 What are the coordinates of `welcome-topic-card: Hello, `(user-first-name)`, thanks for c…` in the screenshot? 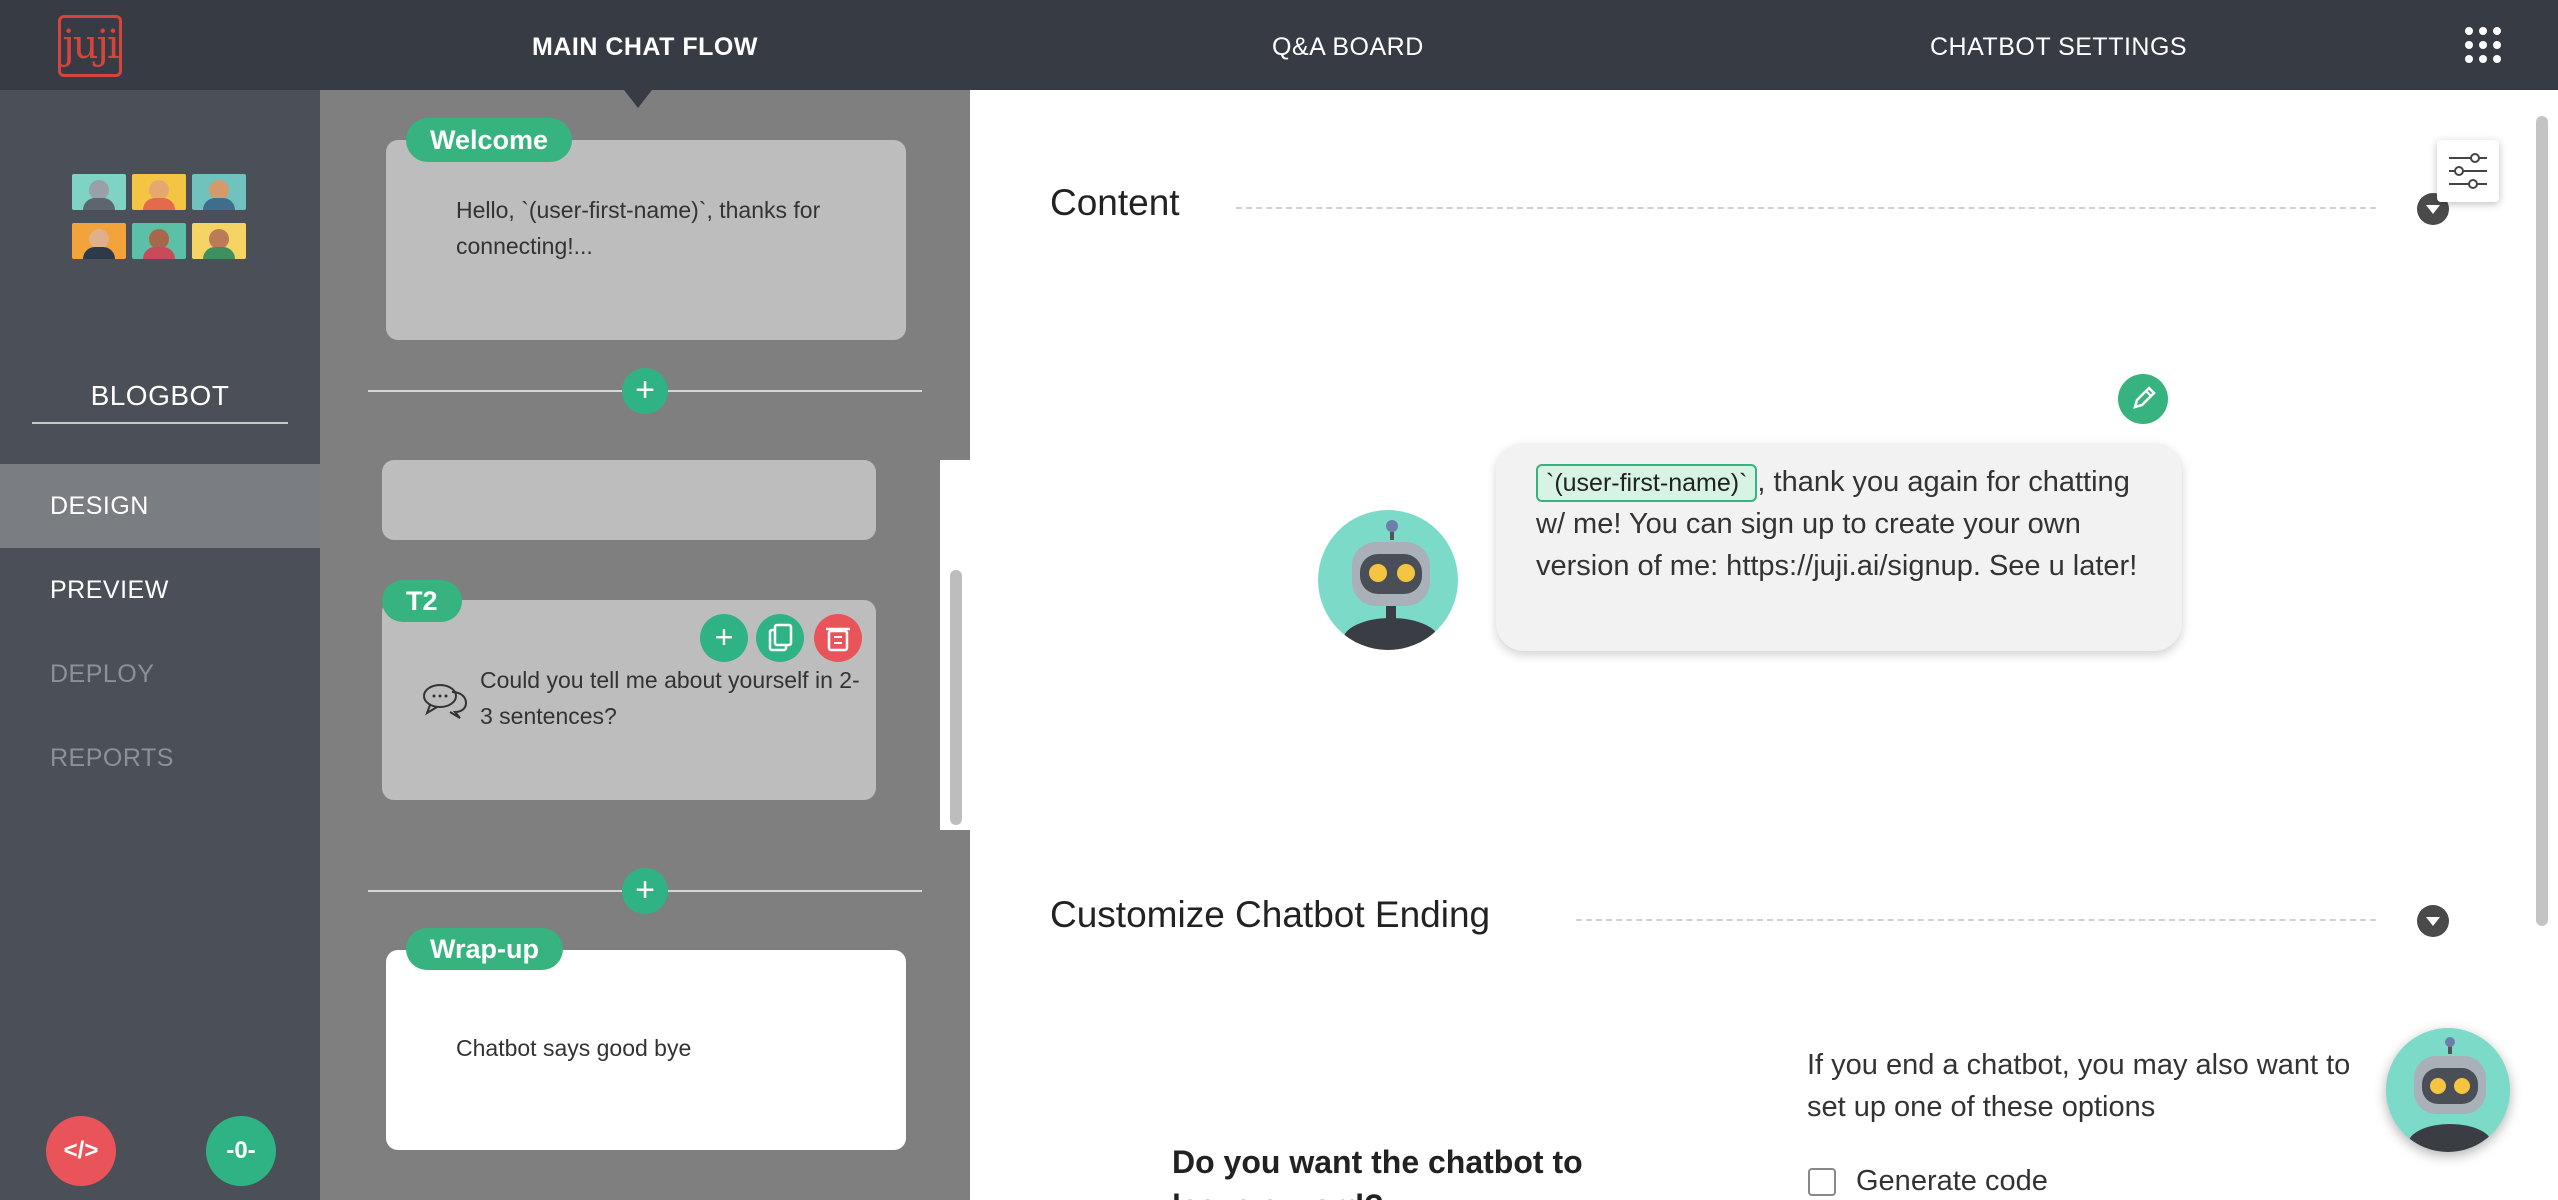 It's located at (646, 240).